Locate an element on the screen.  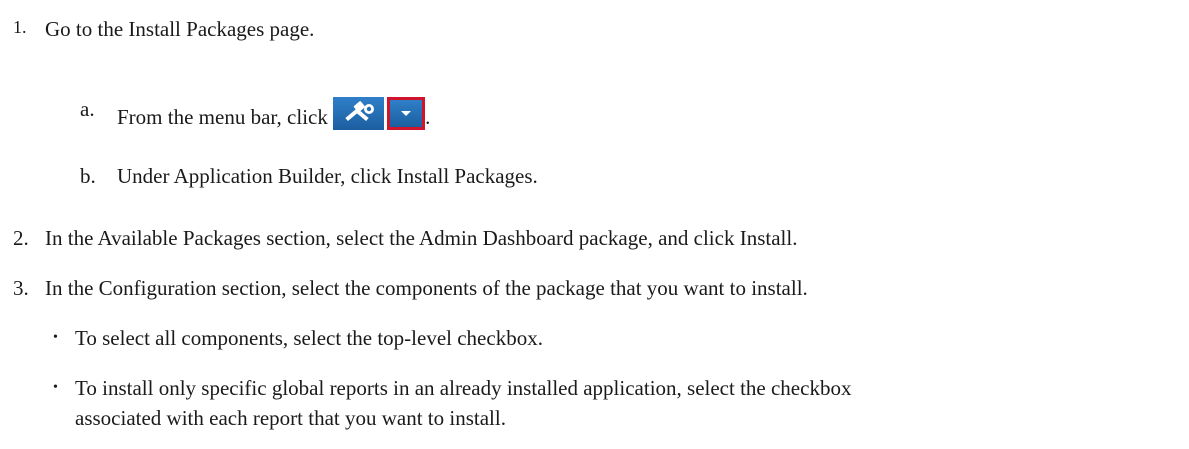
substep-text-before: From the menu bar, click is located at coordinates (222, 117).